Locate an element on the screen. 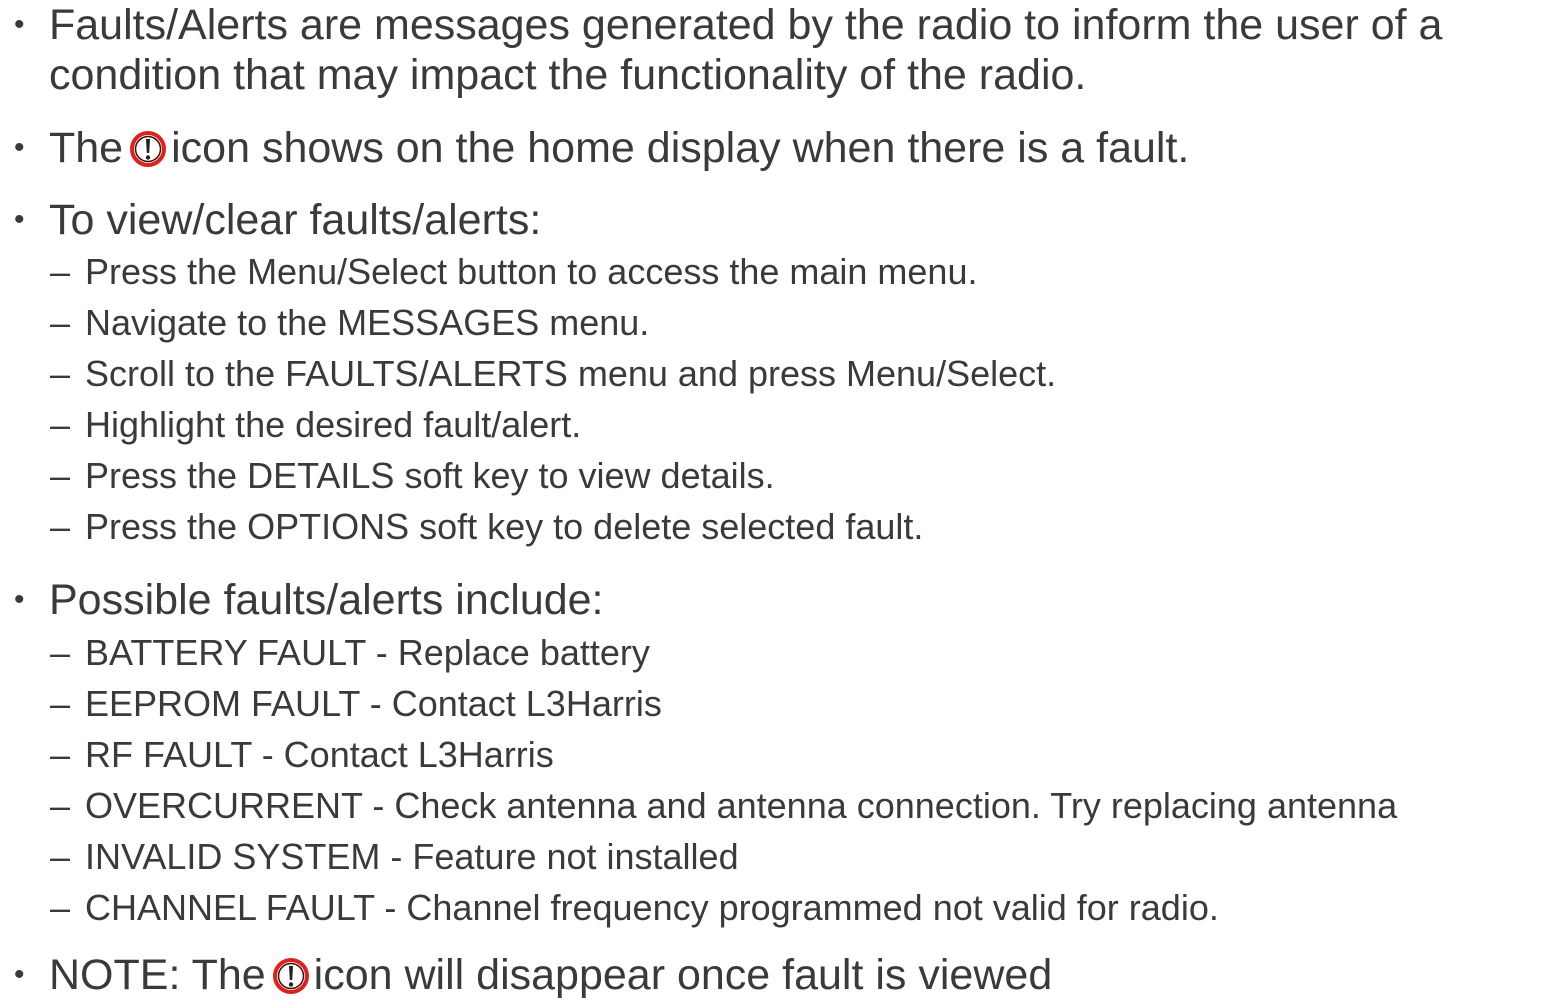  list-item-step: – Highlight the desired fault/alert. is located at coordinates (315, 425).